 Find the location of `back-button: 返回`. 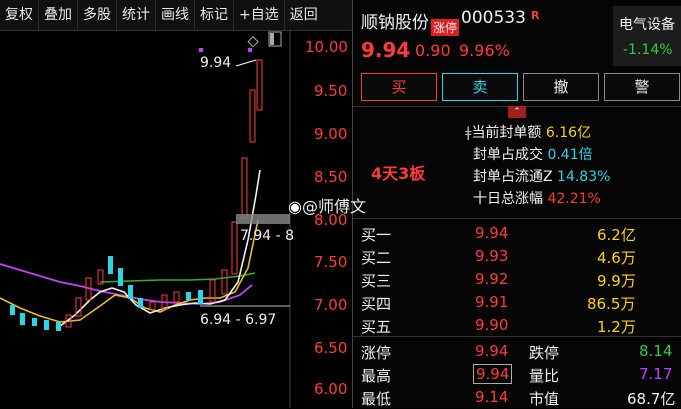

back-button: 返回 is located at coordinates (304, 15).